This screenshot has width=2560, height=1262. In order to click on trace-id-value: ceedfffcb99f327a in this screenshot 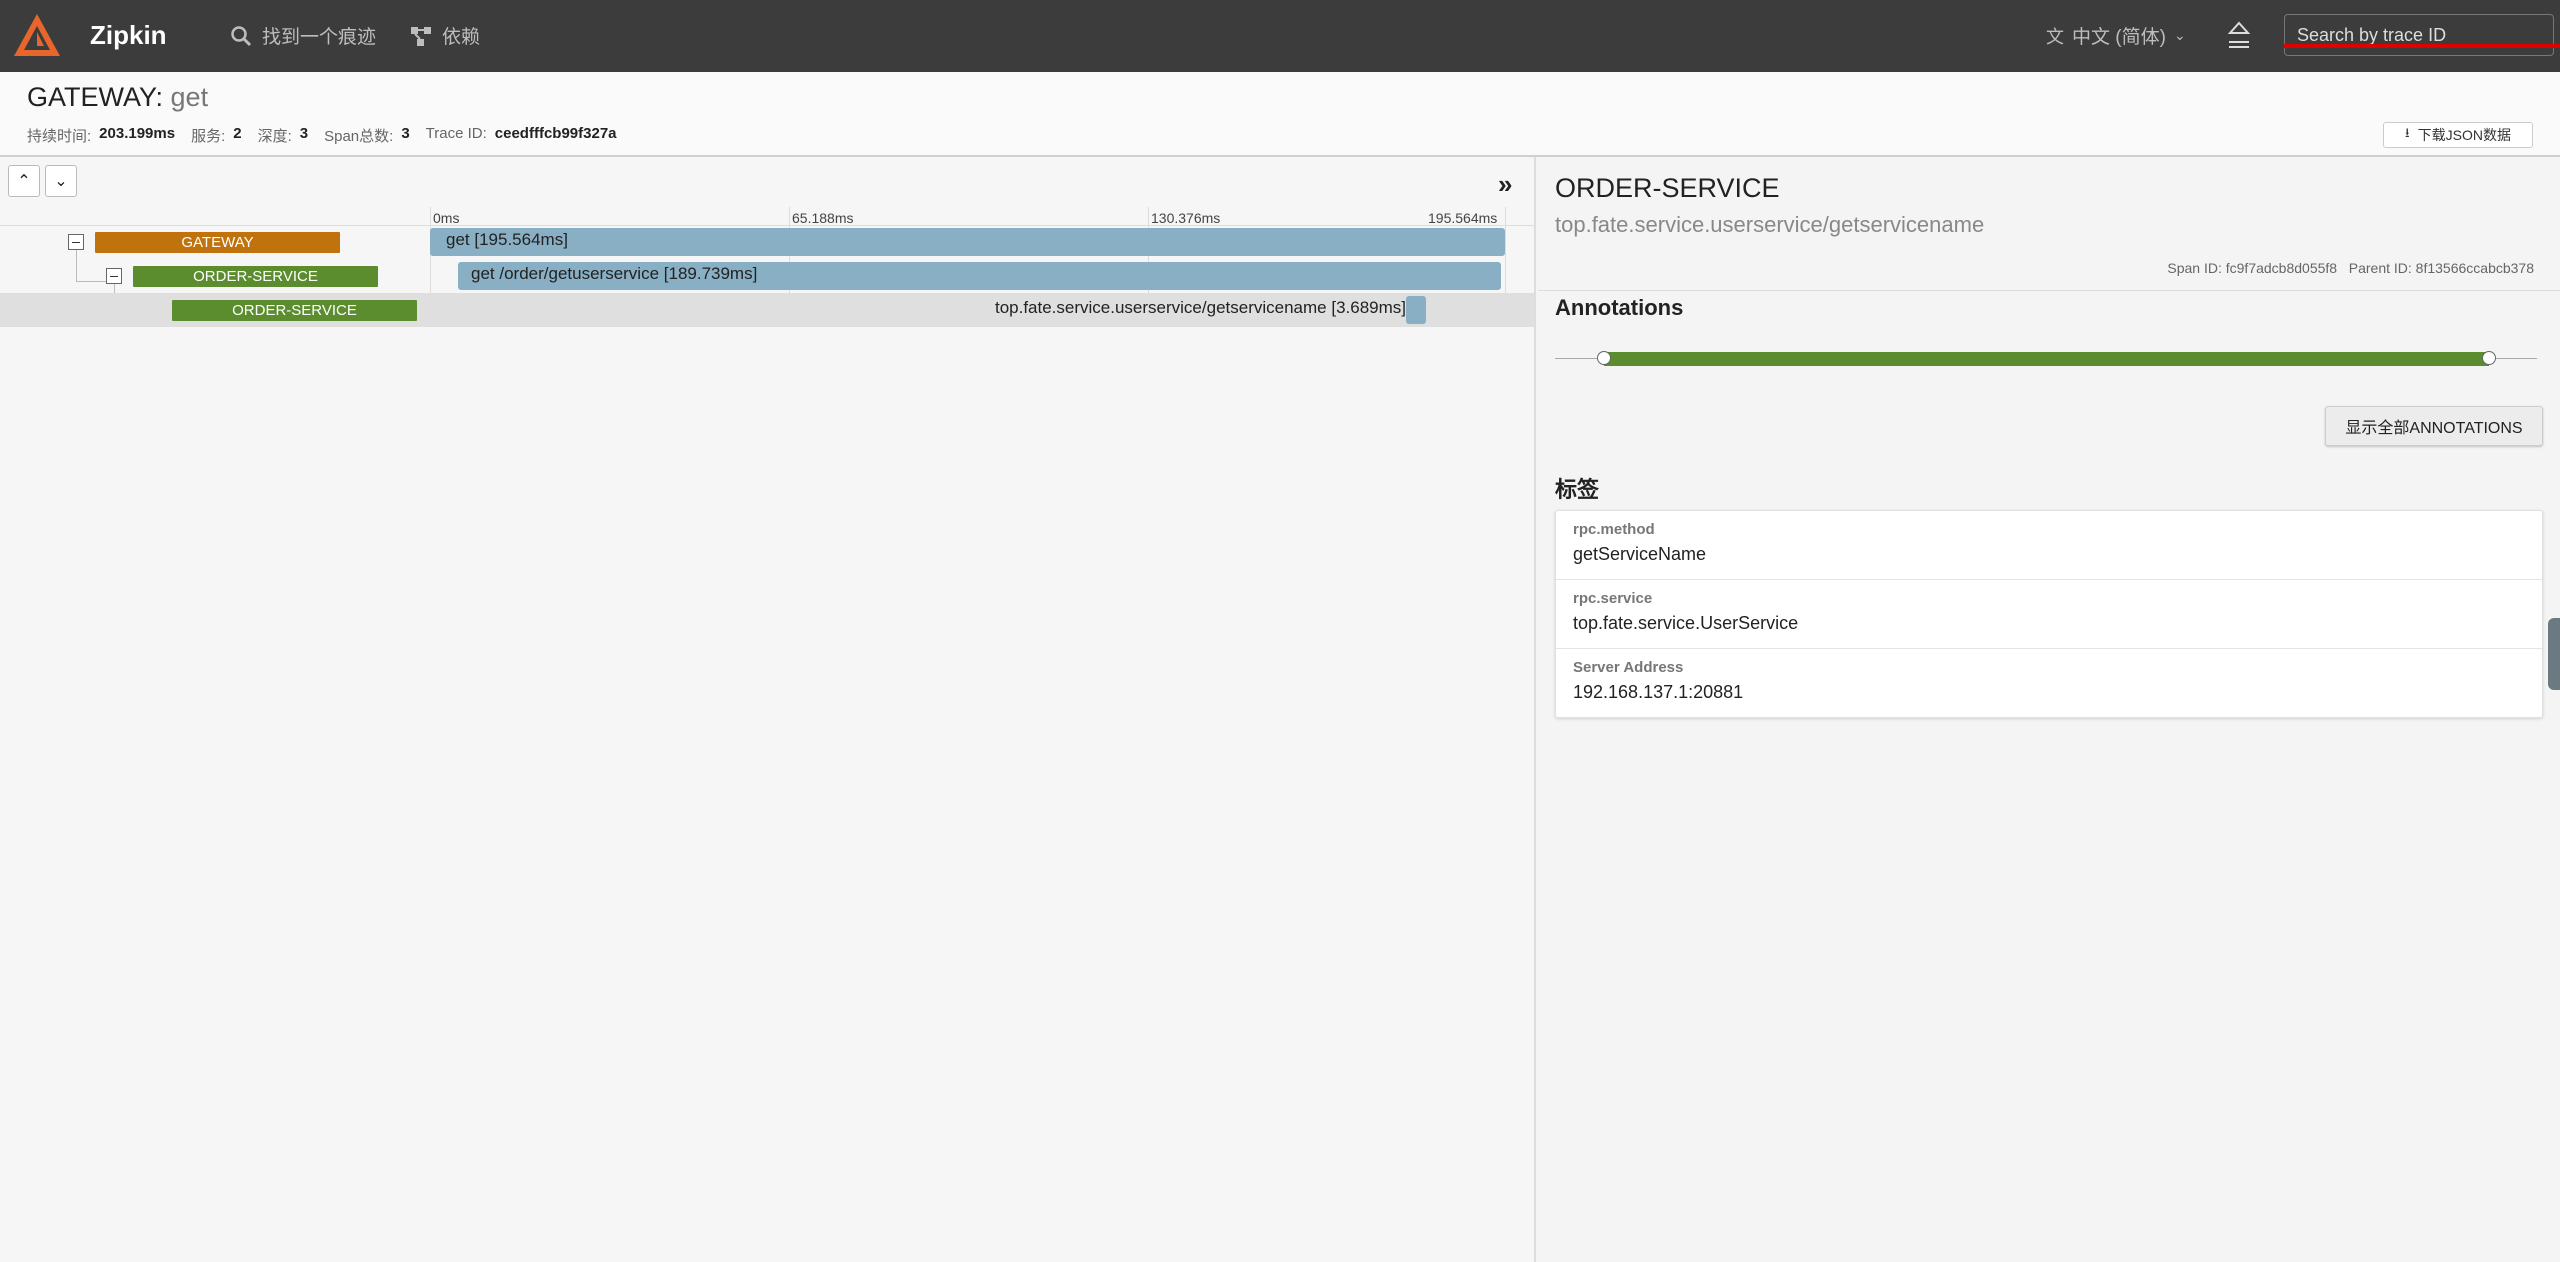, I will do `click(555, 133)`.